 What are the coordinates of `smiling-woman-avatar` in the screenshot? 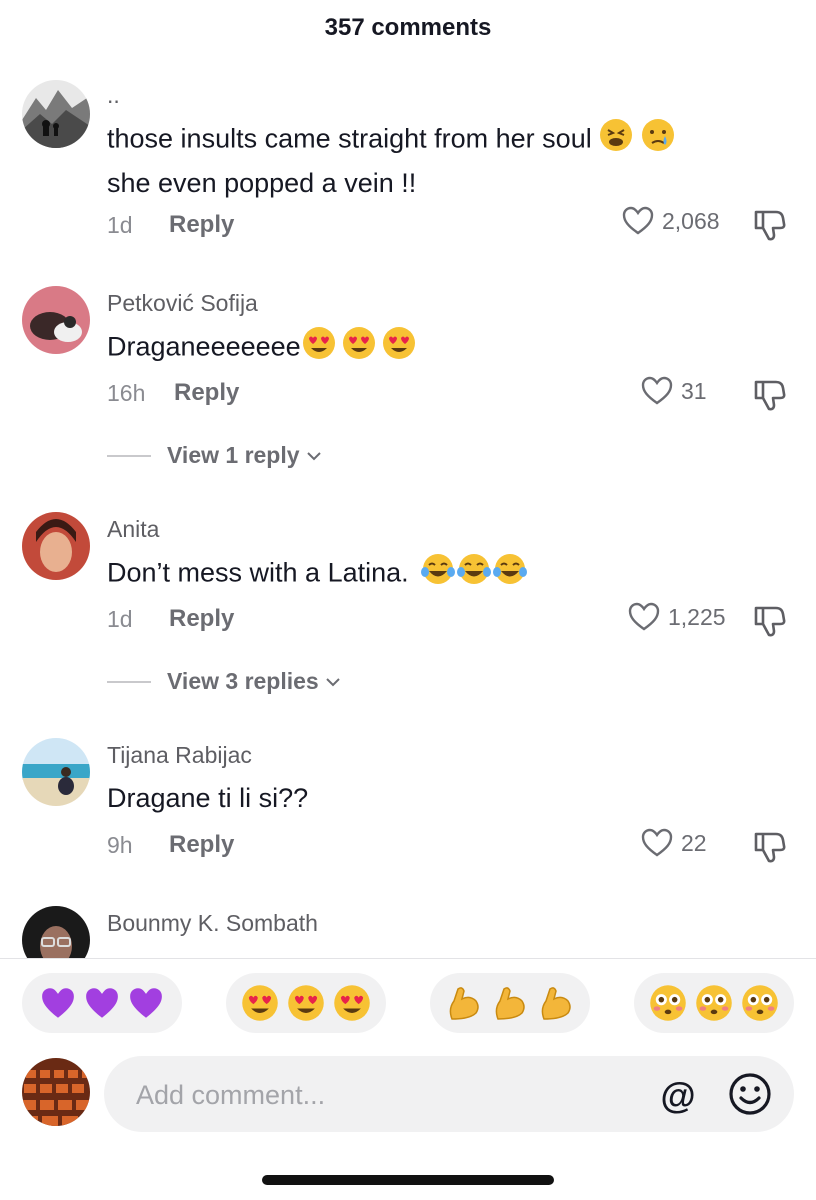 It's located at (56, 546).